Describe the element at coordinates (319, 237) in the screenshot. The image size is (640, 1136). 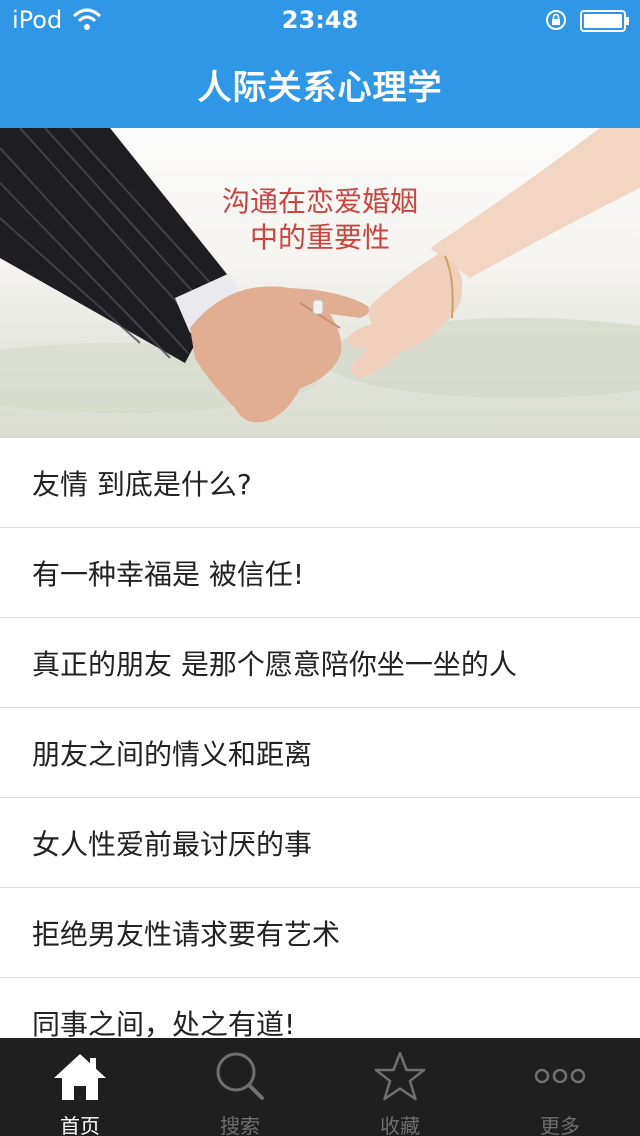
I see `banner-caption-line2: 中的重要性` at that location.